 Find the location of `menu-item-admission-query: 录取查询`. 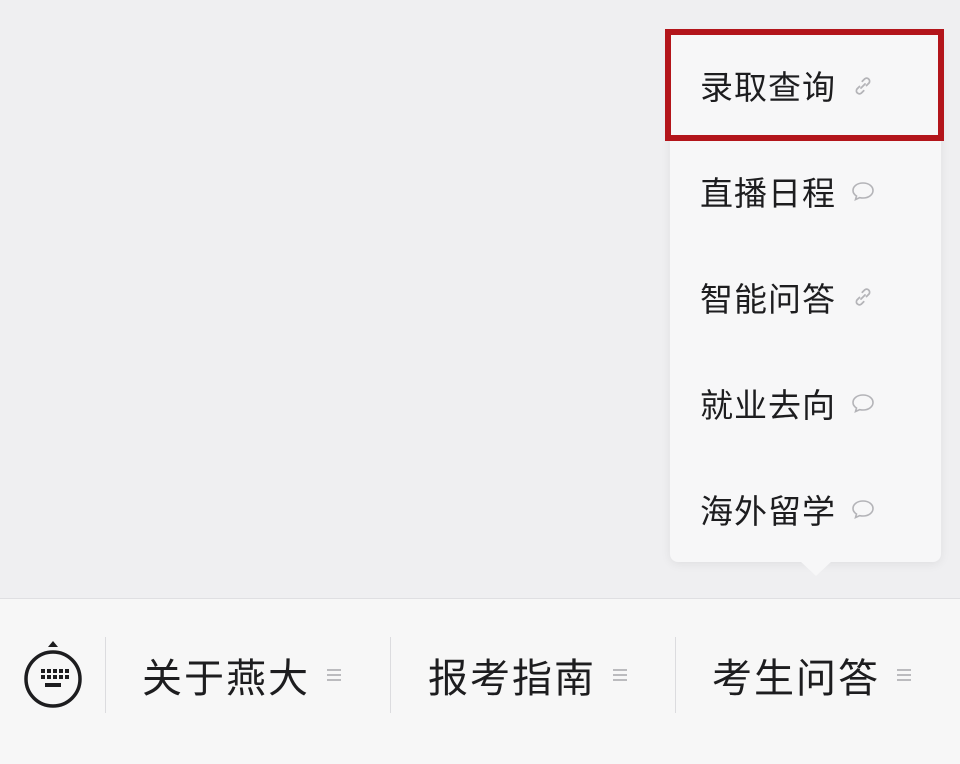

menu-item-admission-query: 录取查询 is located at coordinates (804, 85).